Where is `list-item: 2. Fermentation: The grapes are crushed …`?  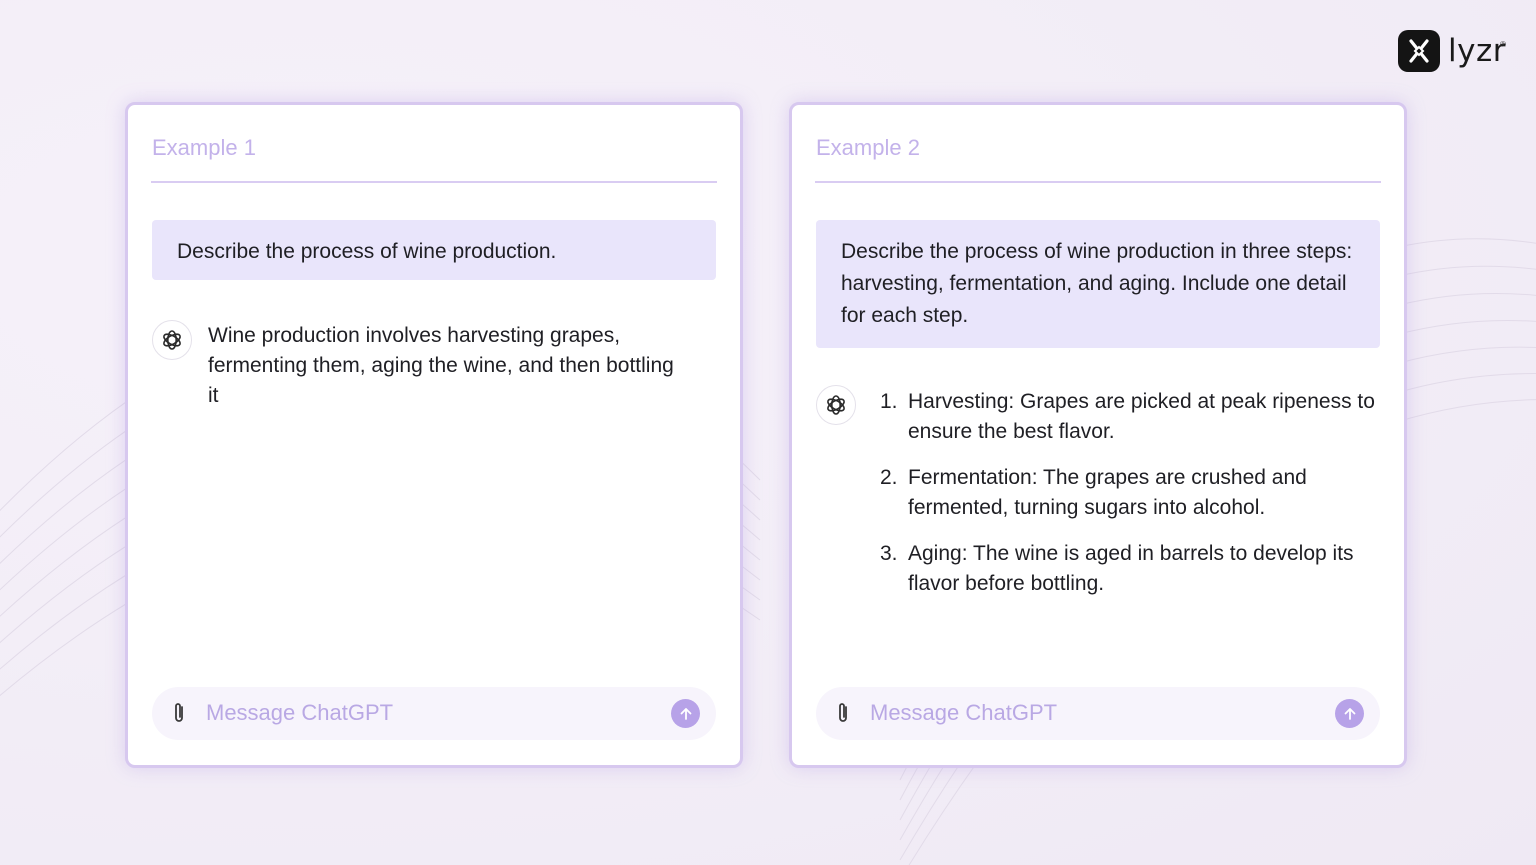 list-item: 2. Fermentation: The grapes are crushed … is located at coordinates (1130, 493).